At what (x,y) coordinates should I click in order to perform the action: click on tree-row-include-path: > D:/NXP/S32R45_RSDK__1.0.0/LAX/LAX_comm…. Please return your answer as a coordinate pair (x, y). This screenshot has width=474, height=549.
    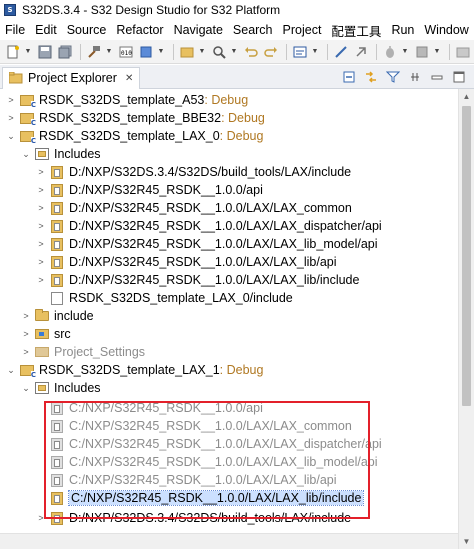
    Looking at the image, I should click on (193, 208).